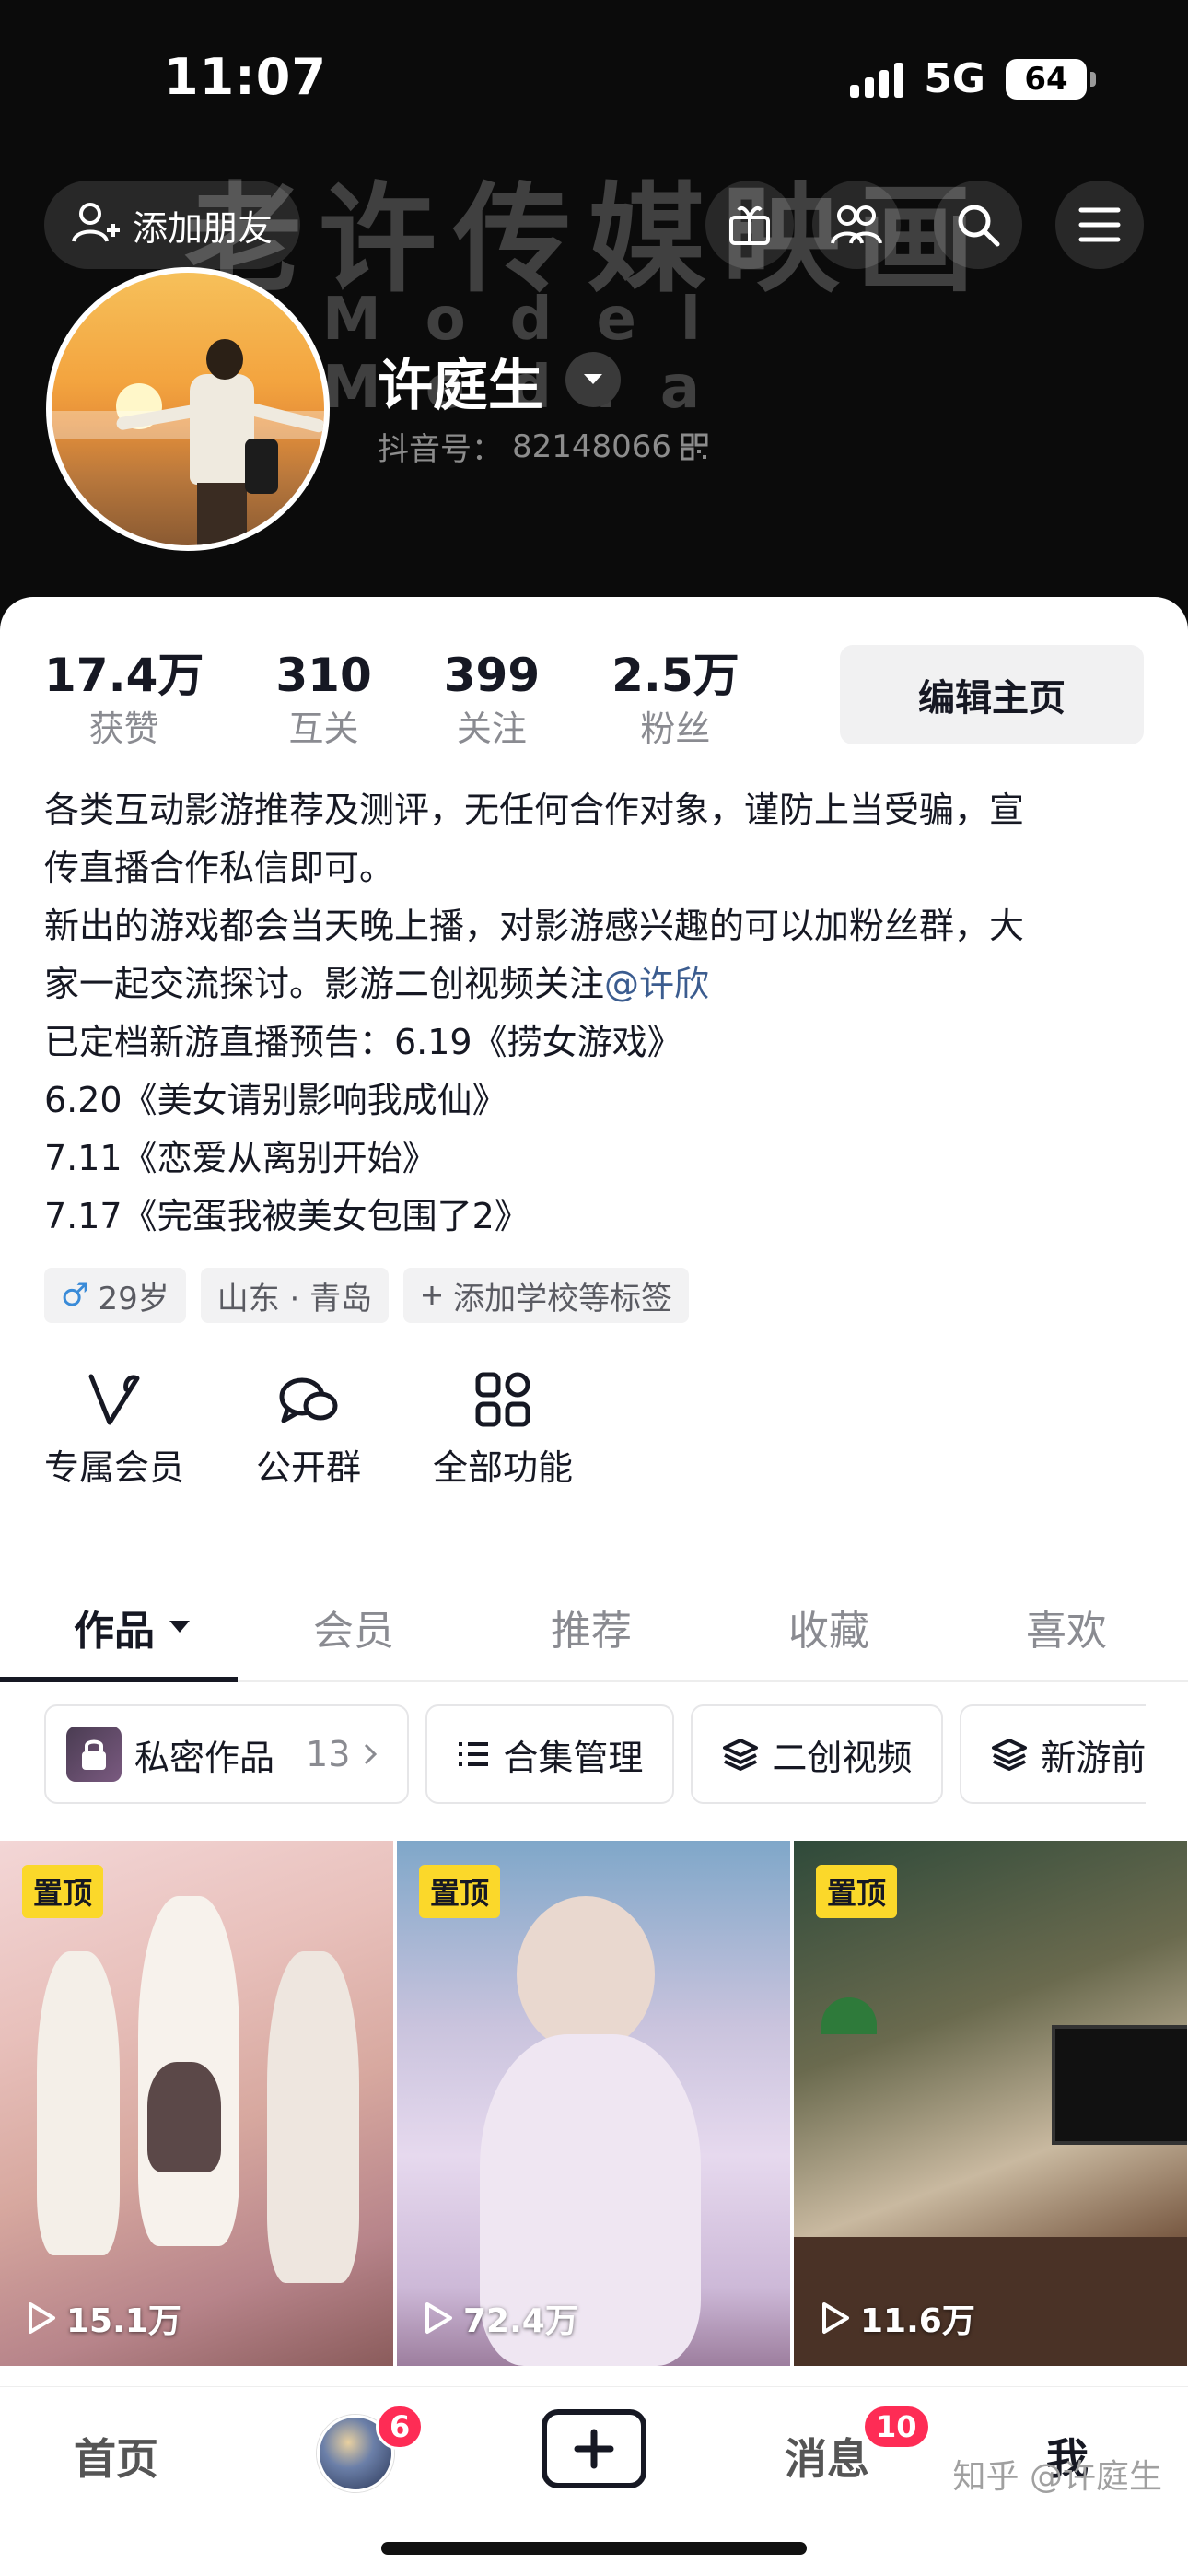 This screenshot has height=2576, width=1188. What do you see at coordinates (896, 2427) in the screenshot?
I see `messages-badge: 10` at bounding box center [896, 2427].